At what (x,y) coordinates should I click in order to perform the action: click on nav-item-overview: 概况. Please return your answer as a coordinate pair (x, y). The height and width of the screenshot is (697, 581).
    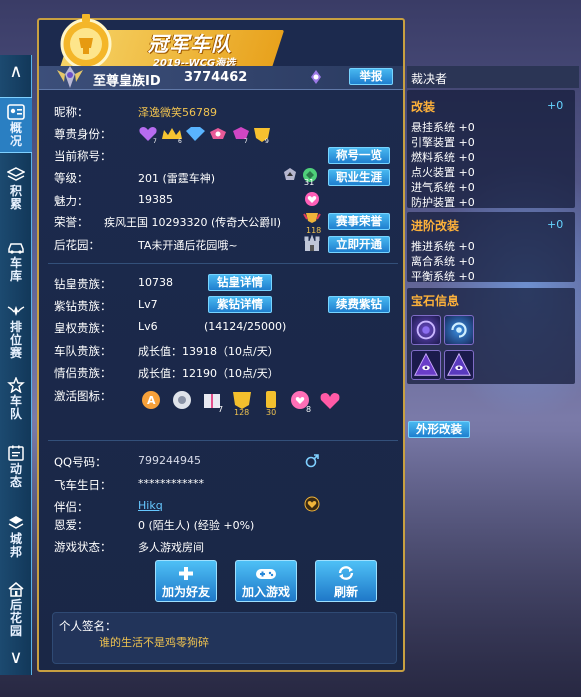
    Looking at the image, I should click on (16, 125).